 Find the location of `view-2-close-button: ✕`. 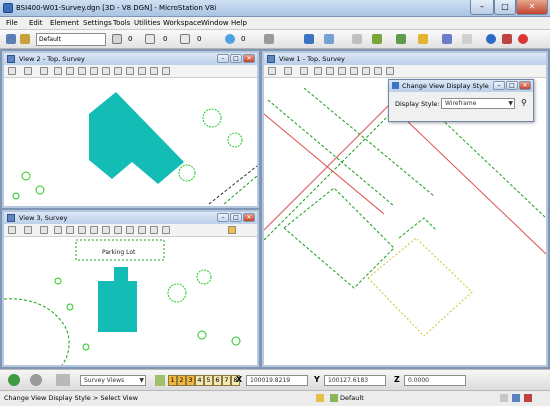

view-2-close-button: ✕ is located at coordinates (249, 58).